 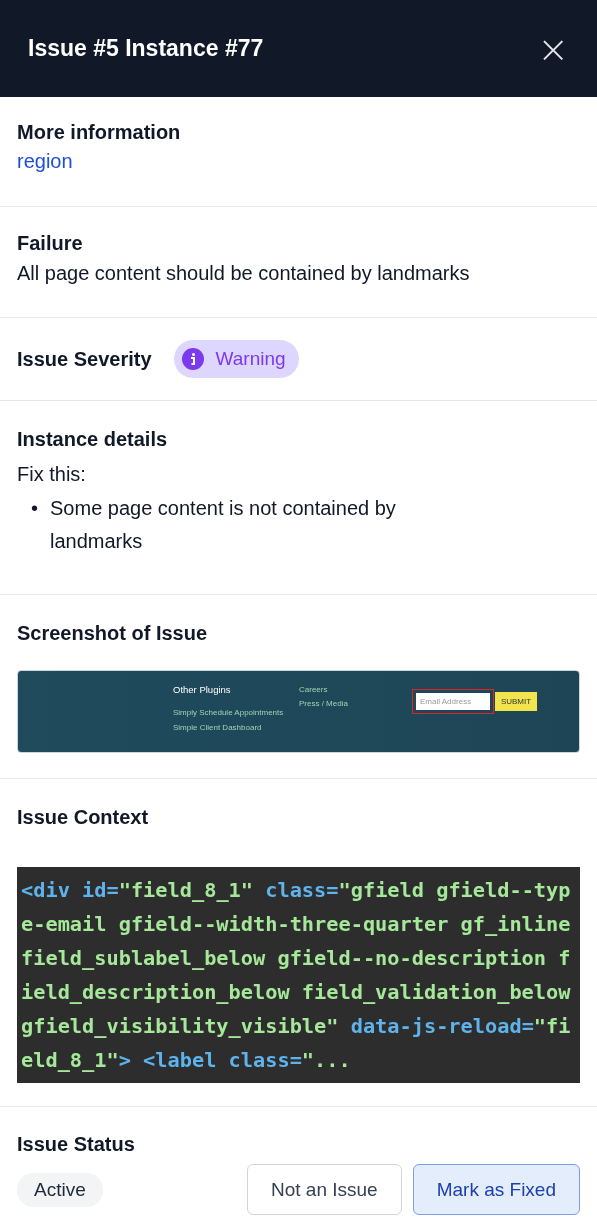 I want to click on section-heading: More information, so click(x=99, y=132).